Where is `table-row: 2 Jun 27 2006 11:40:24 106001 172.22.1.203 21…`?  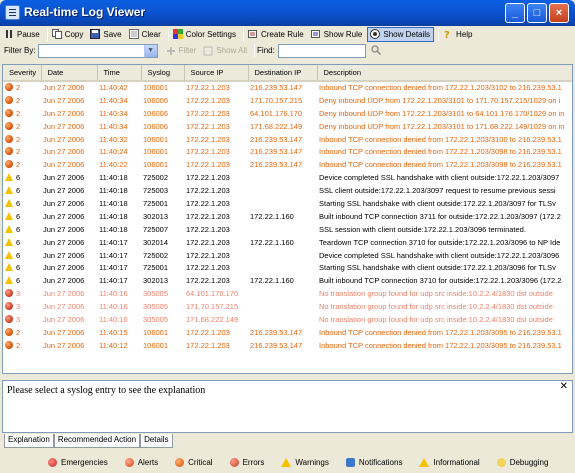
table-row: 2 Jun 27 2006 11:40:24 106001 172.22.1.203 21… is located at coordinates (287, 151).